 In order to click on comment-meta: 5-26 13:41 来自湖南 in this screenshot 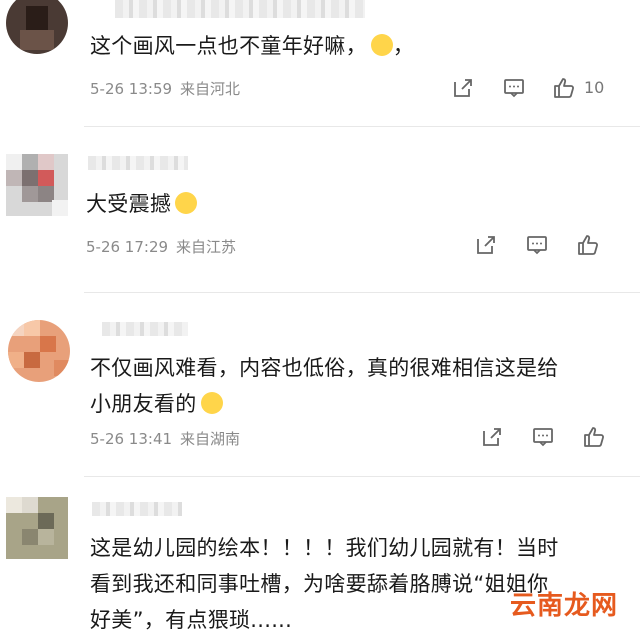, I will do `click(169, 438)`.